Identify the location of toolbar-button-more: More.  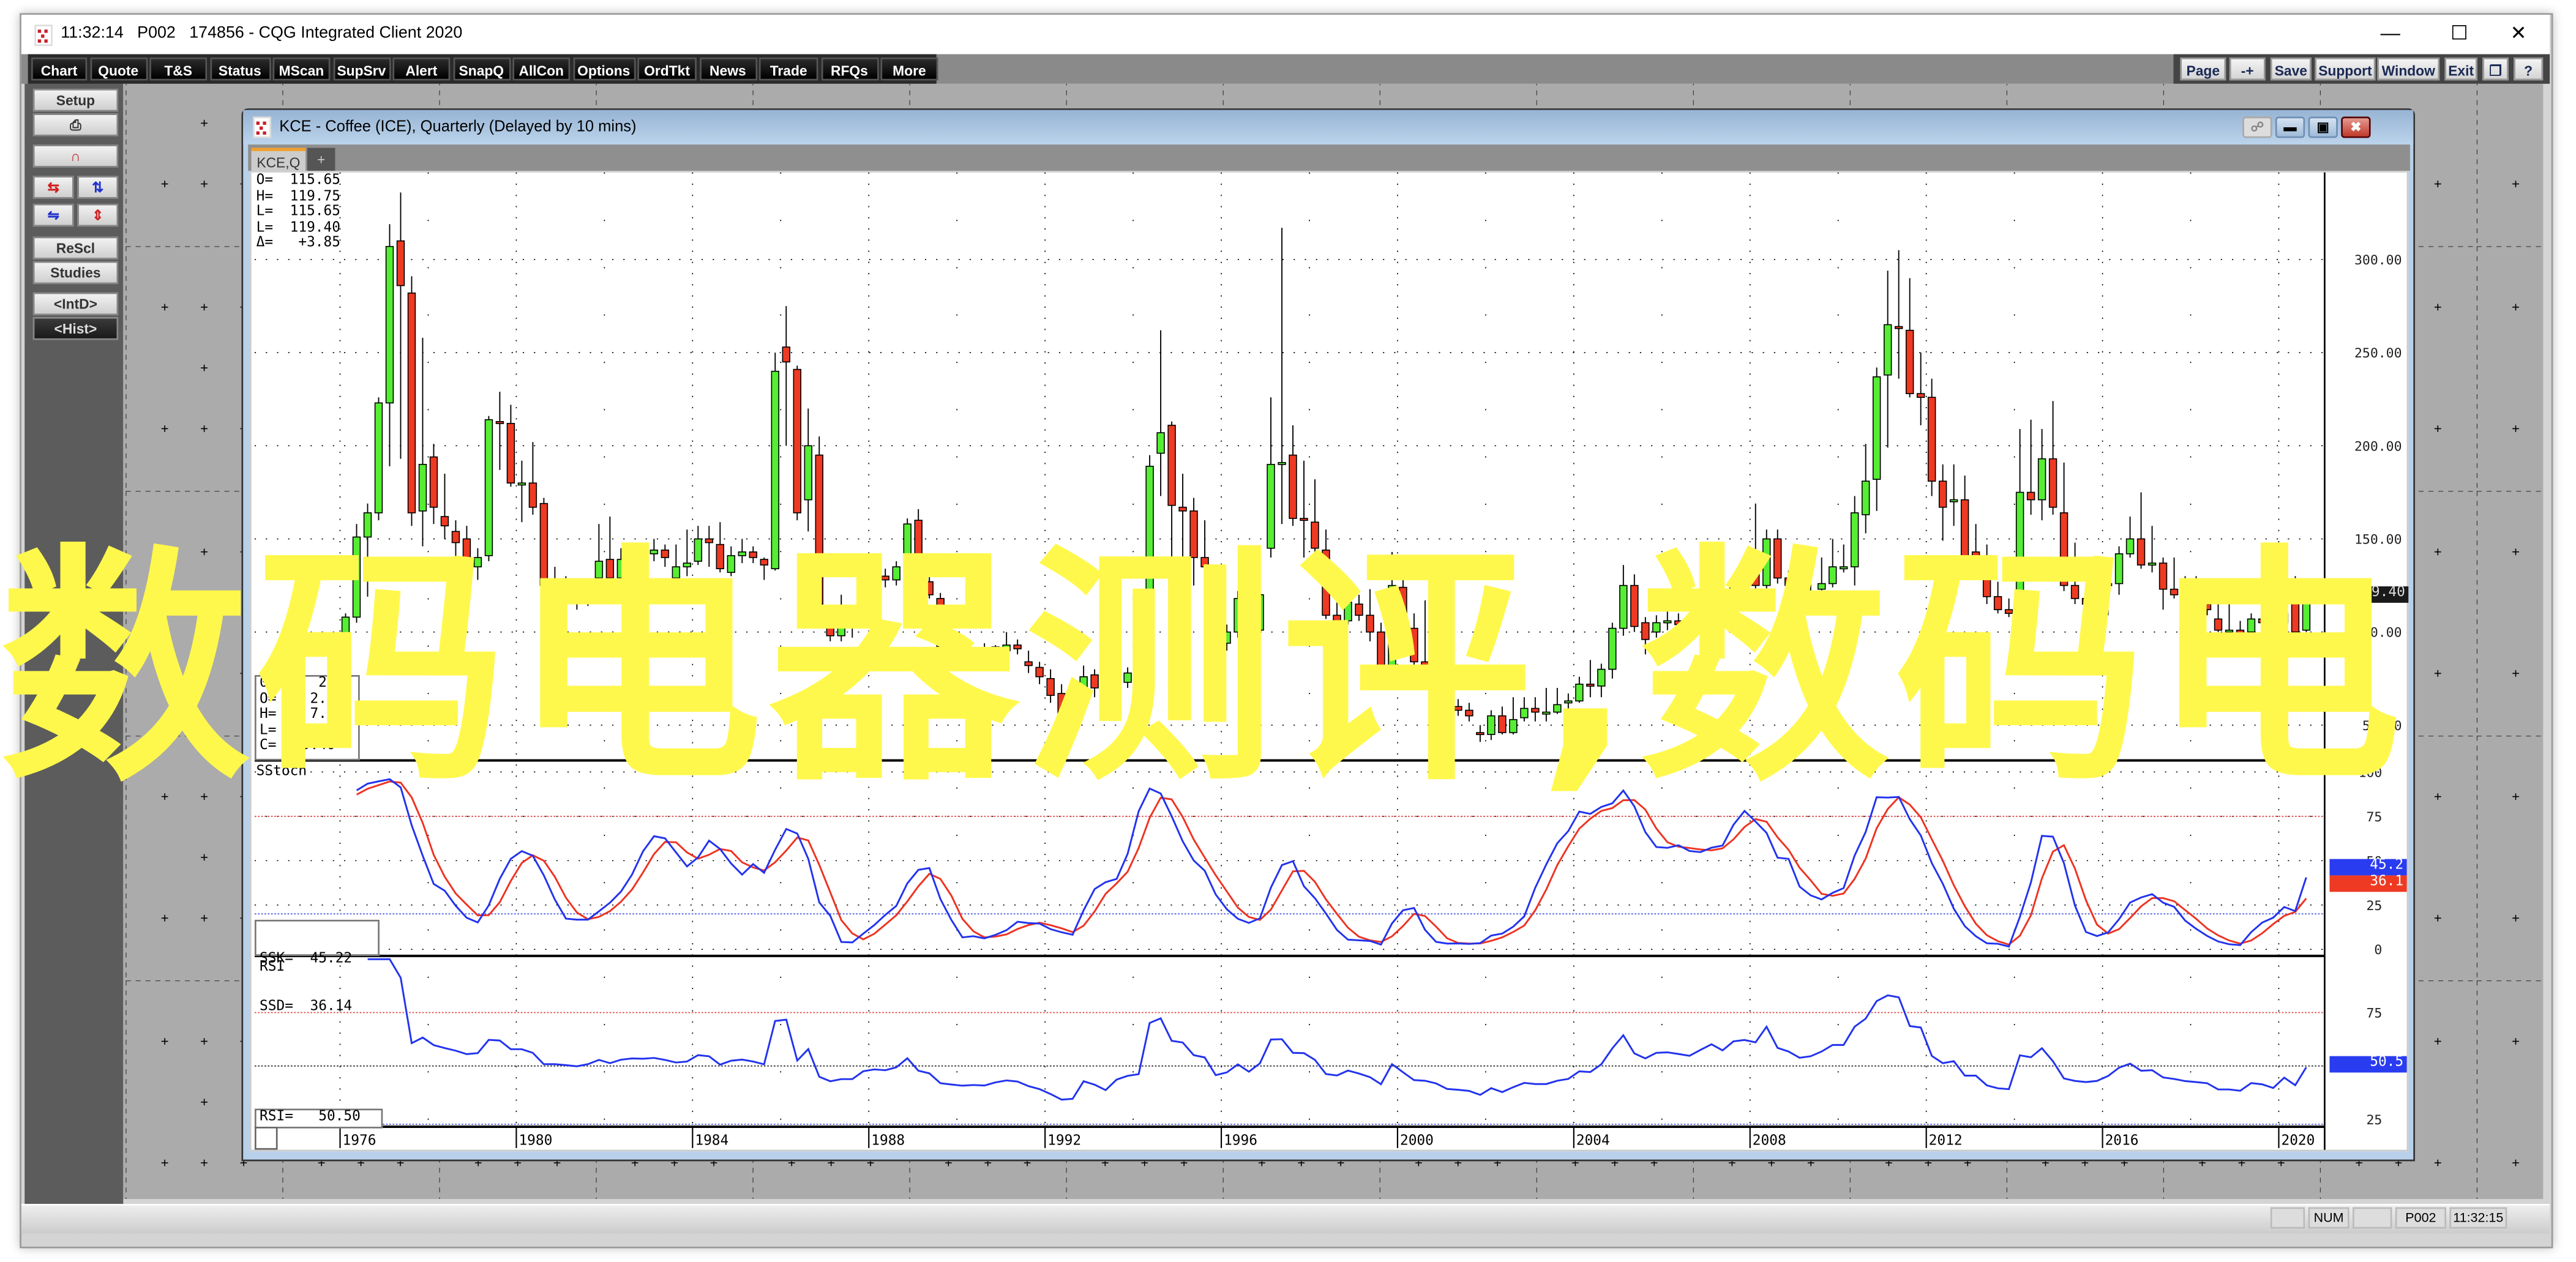
(909, 69).